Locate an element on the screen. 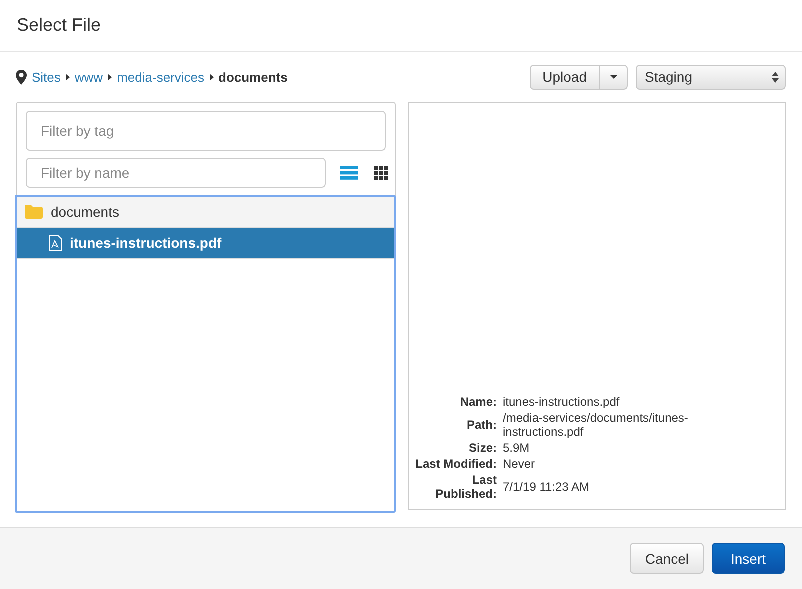 The height and width of the screenshot is (589, 802). pdf-file-icon is located at coordinates (55, 243).